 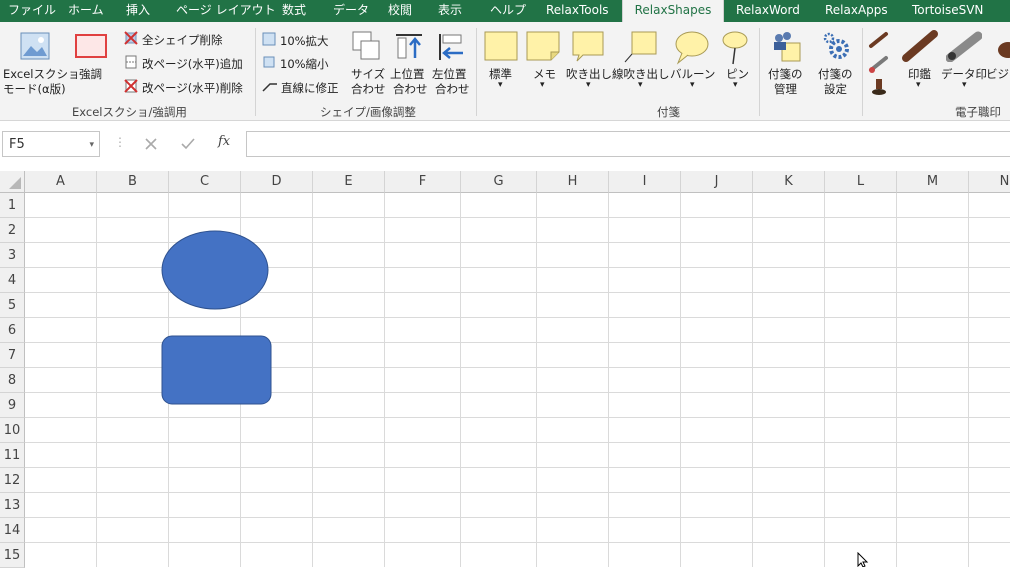 What do you see at coordinates (947, 11) in the screenshot?
I see `tab-tortoisesvn: TortoiseSVN` at bounding box center [947, 11].